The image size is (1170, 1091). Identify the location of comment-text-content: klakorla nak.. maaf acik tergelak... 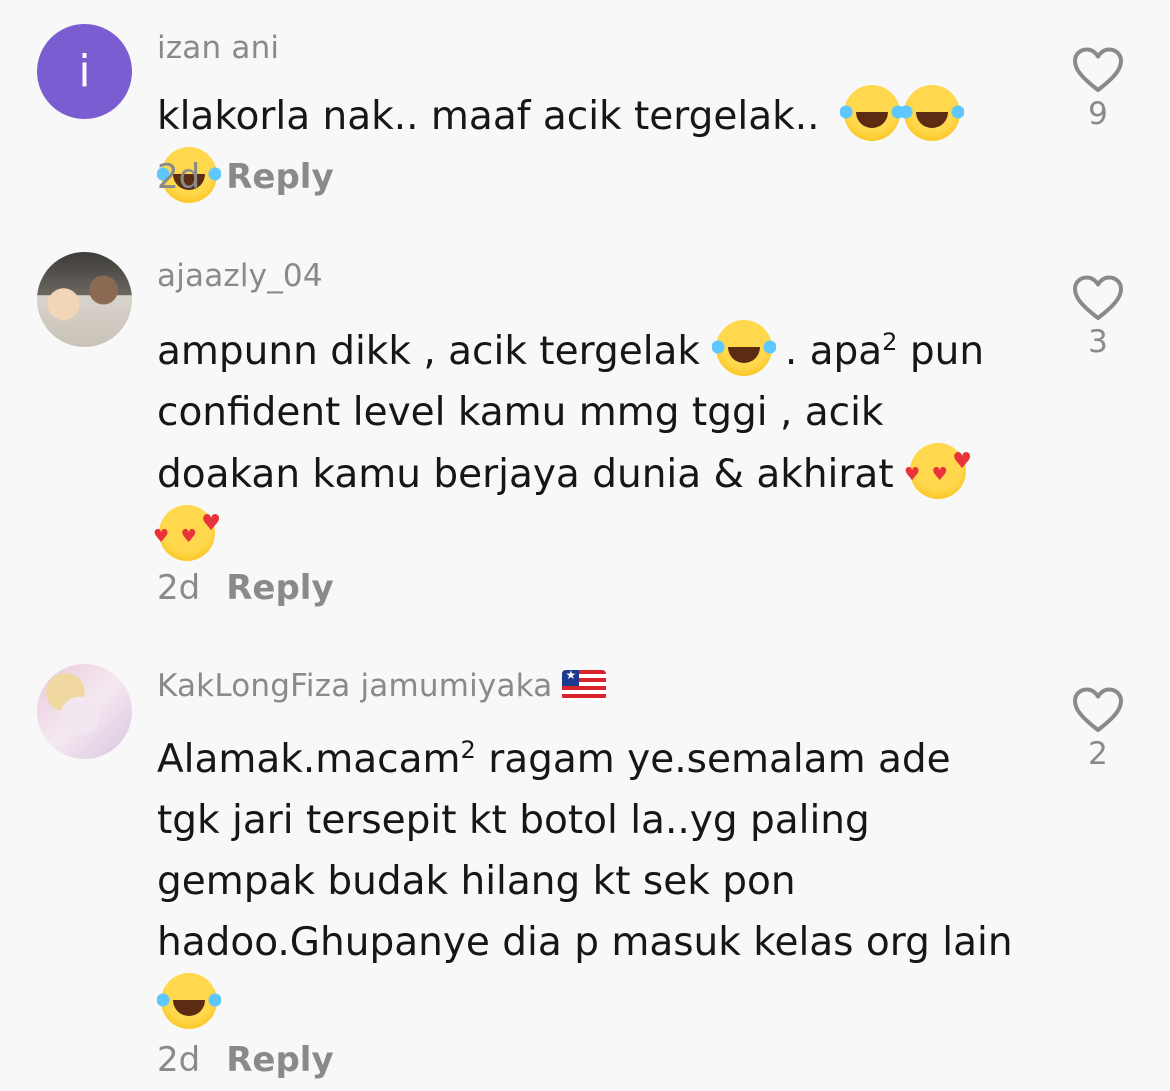
(488, 116).